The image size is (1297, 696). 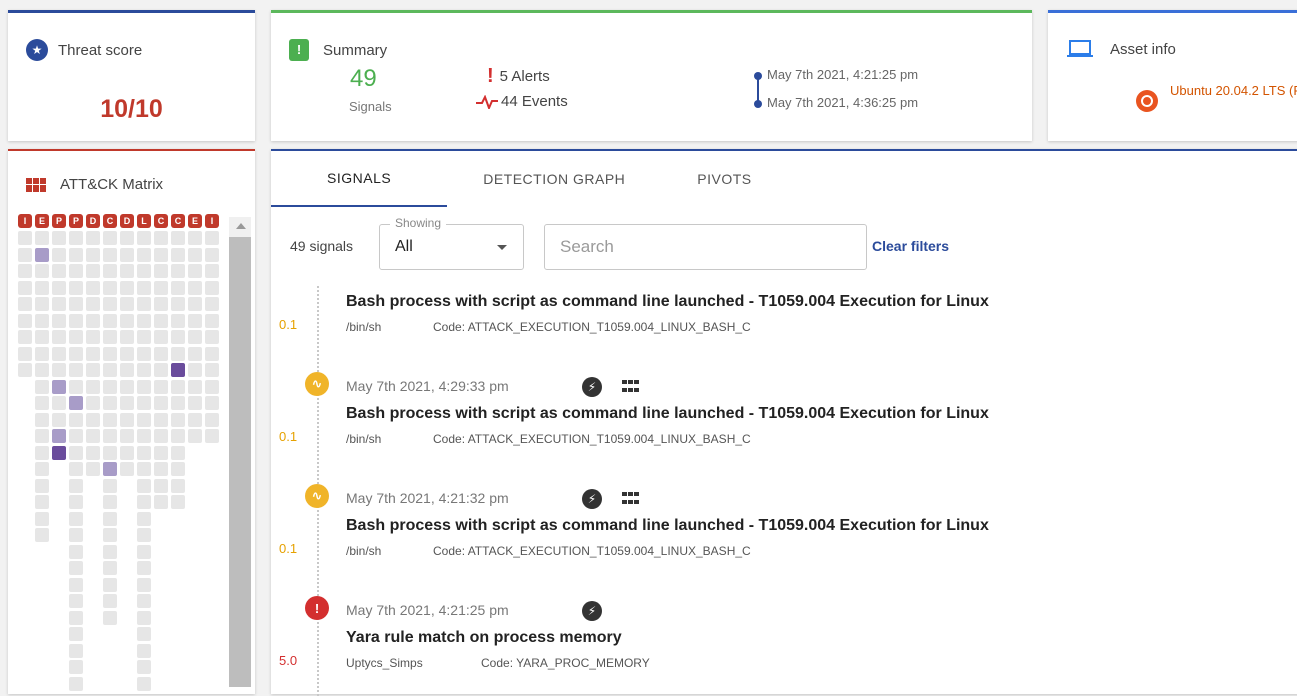 I want to click on tab-pivots: PIVOTS, so click(x=724, y=179).